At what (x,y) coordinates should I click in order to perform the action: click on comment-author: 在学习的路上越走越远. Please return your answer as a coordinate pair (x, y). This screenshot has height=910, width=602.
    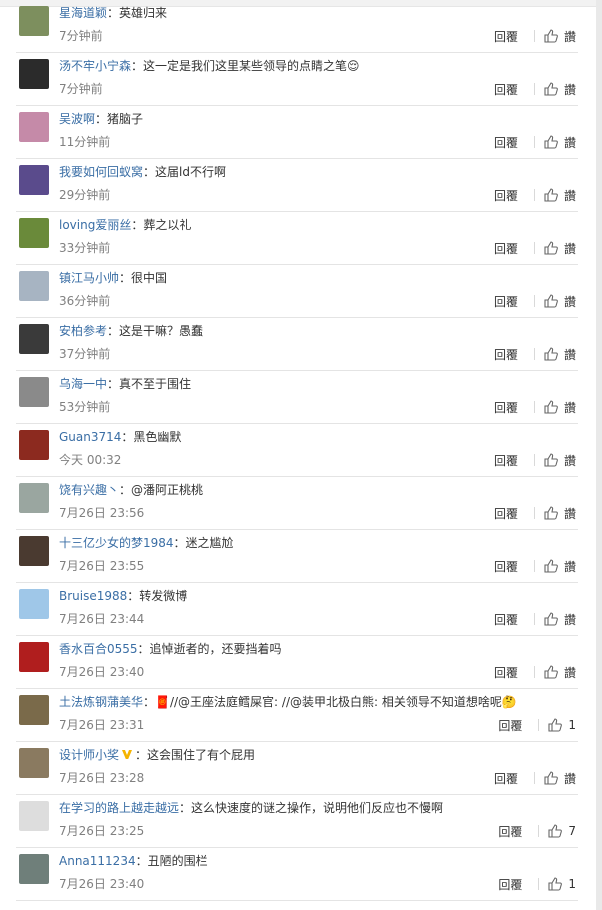
    Looking at the image, I should click on (119, 808).